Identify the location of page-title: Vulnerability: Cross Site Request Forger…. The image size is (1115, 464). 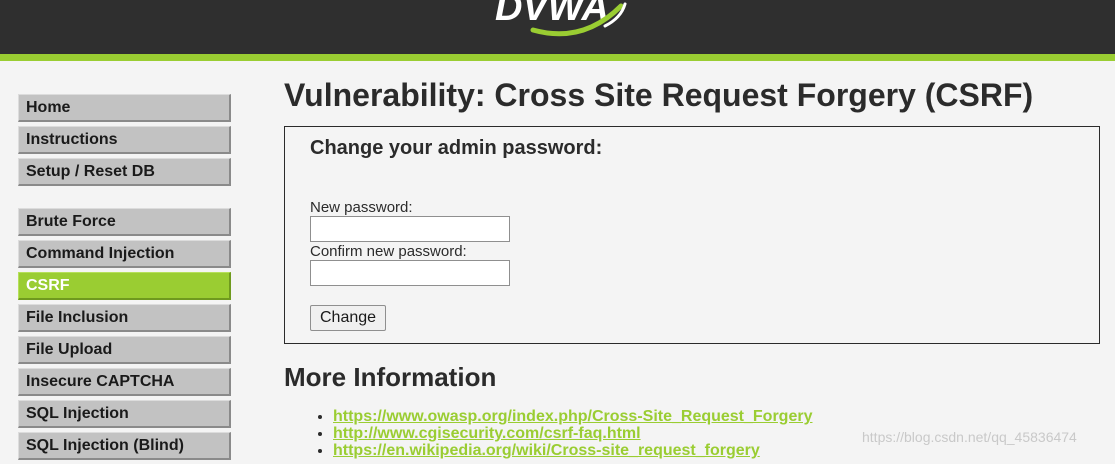
(659, 95).